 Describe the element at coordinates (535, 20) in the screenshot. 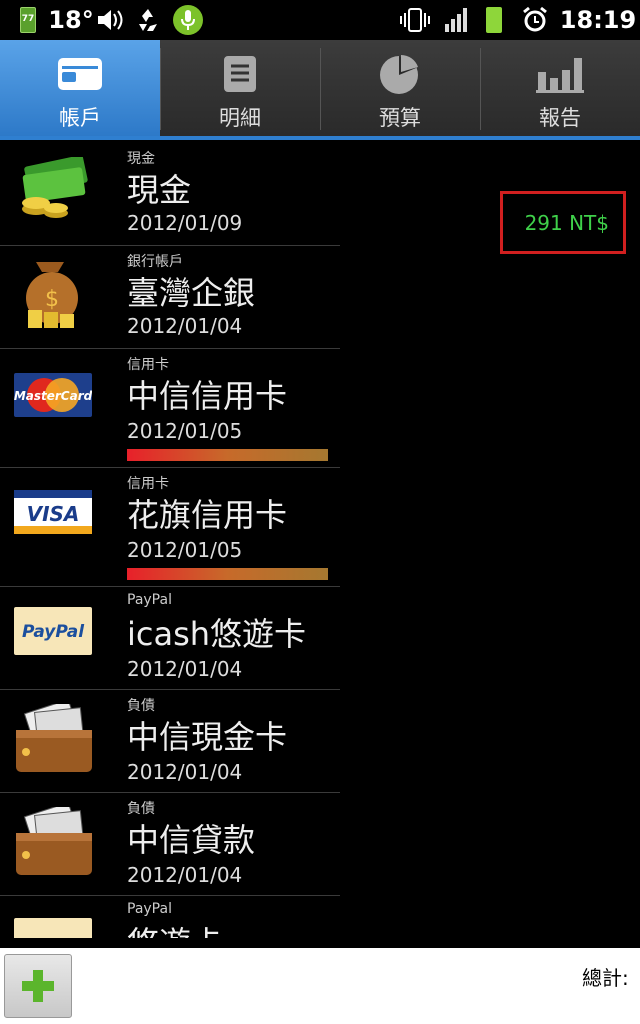

I see `alarm-icon` at that location.